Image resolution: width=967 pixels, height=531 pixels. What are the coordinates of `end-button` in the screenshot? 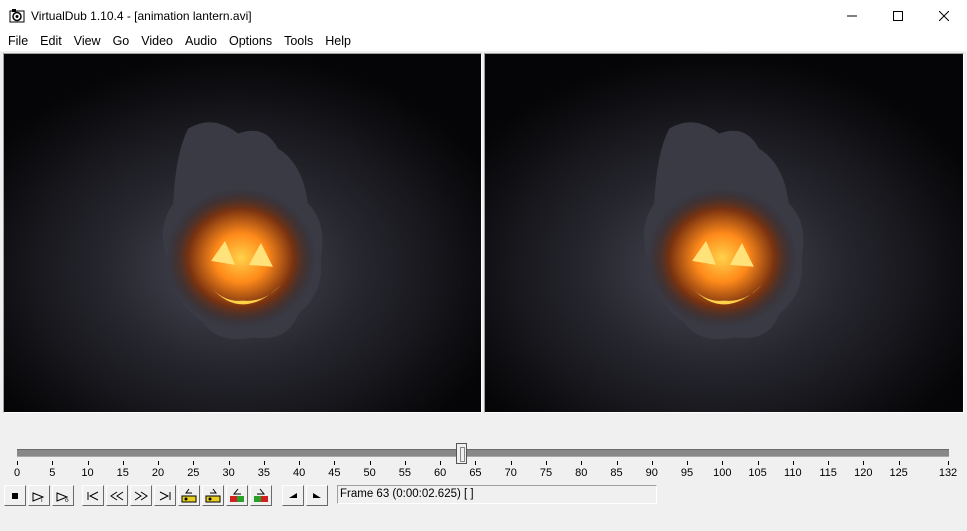 It's located at (165, 495).